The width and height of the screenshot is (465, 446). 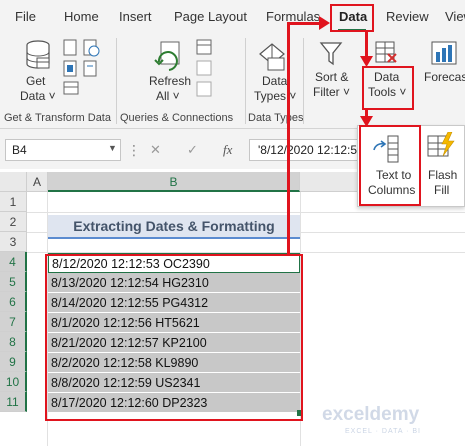 What do you see at coordinates (441, 144) in the screenshot?
I see `flash-fill-icon` at bounding box center [441, 144].